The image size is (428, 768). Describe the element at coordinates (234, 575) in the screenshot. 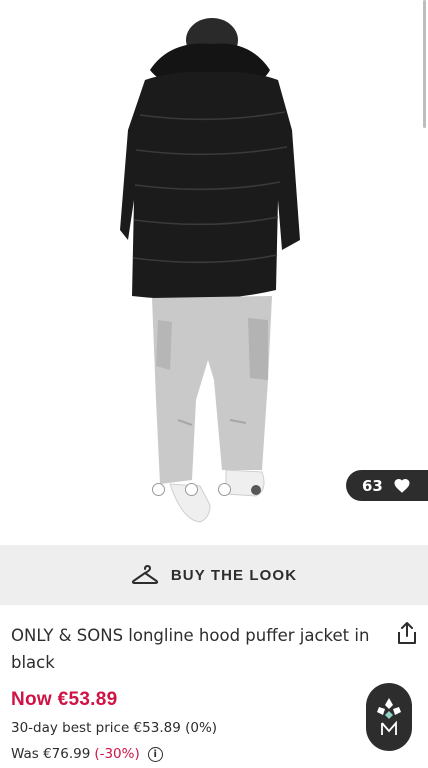

I see `buy-the-look-label: BUY THE LOOK` at that location.